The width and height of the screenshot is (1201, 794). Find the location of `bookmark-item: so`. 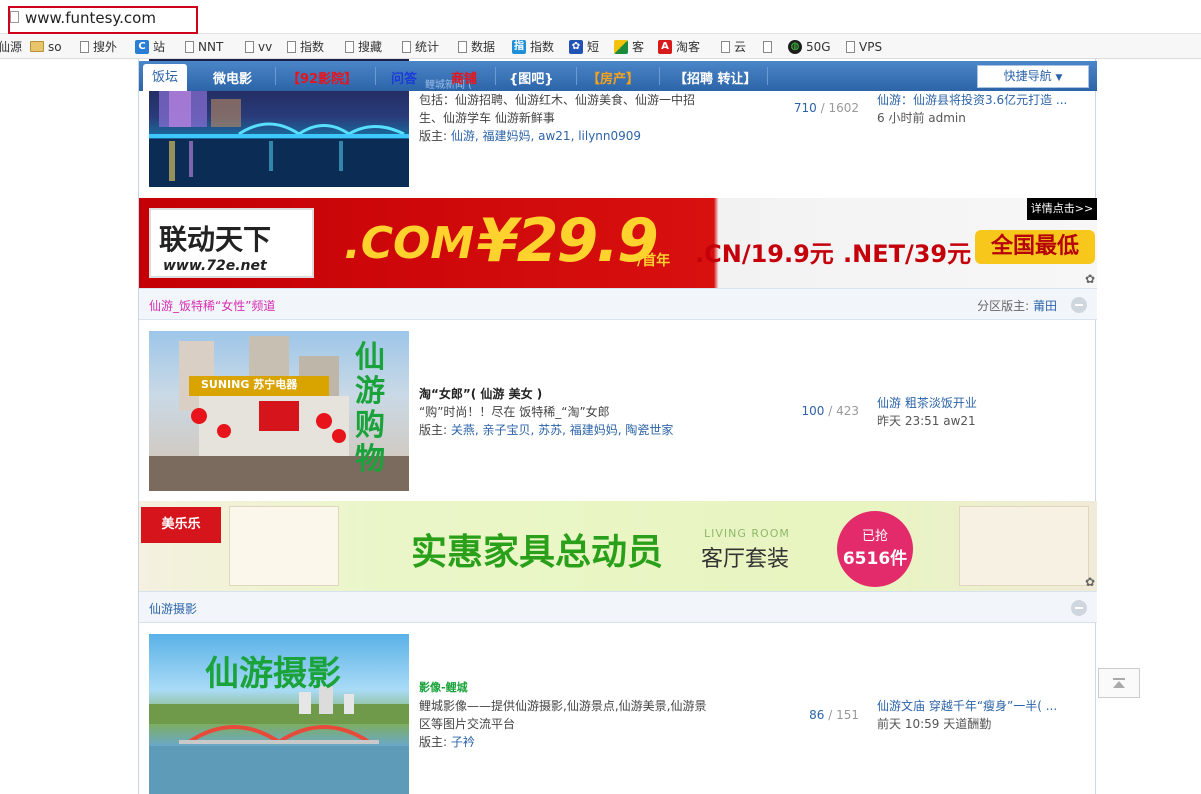

bookmark-item: so is located at coordinates (46, 46).